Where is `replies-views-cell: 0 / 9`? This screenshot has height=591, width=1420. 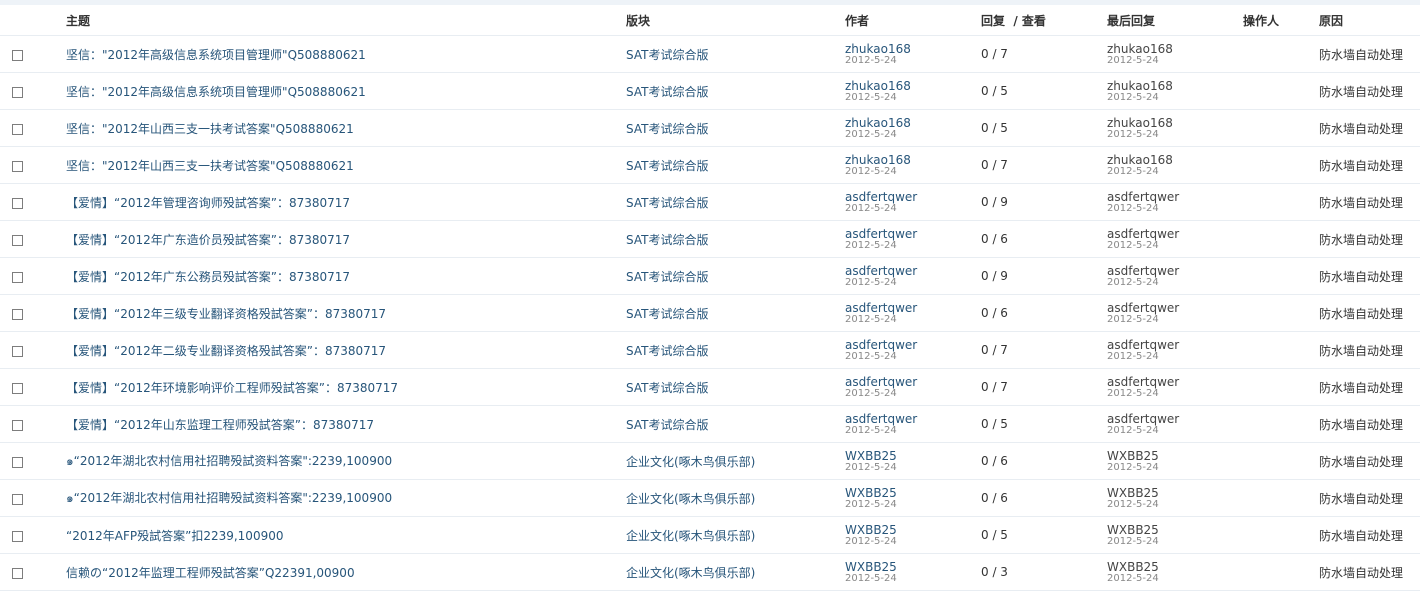 replies-views-cell: 0 / 9 is located at coordinates (1044, 276).